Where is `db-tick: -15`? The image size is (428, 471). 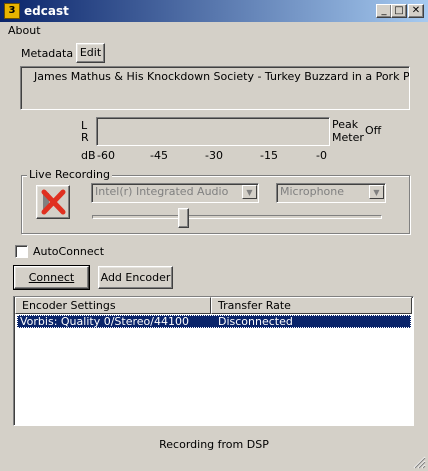 db-tick: -15 is located at coordinates (269, 155).